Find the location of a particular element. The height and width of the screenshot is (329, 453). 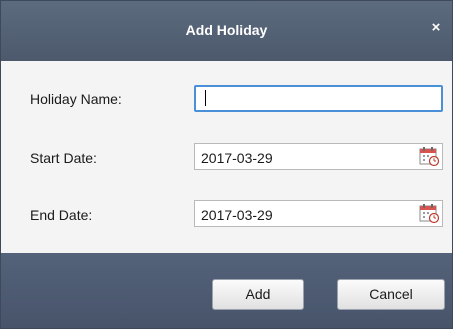

end-date-value: 2017-03-29 is located at coordinates (237, 215).